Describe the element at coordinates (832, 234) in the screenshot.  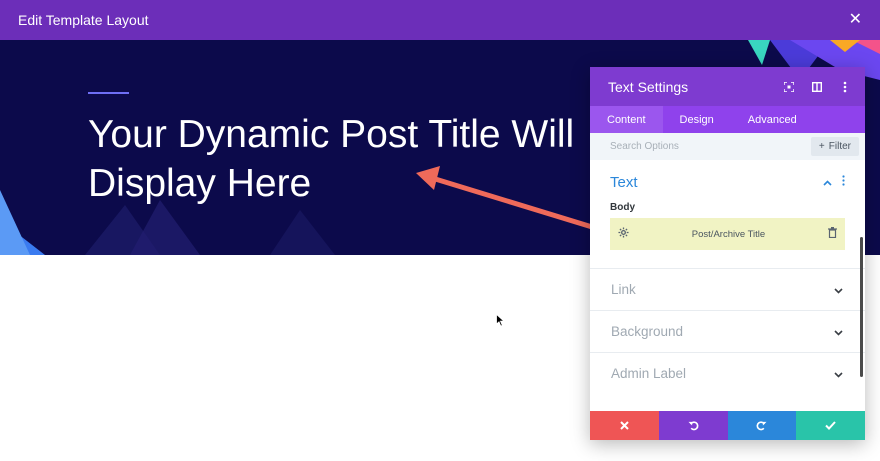
I see `trash-icon` at that location.